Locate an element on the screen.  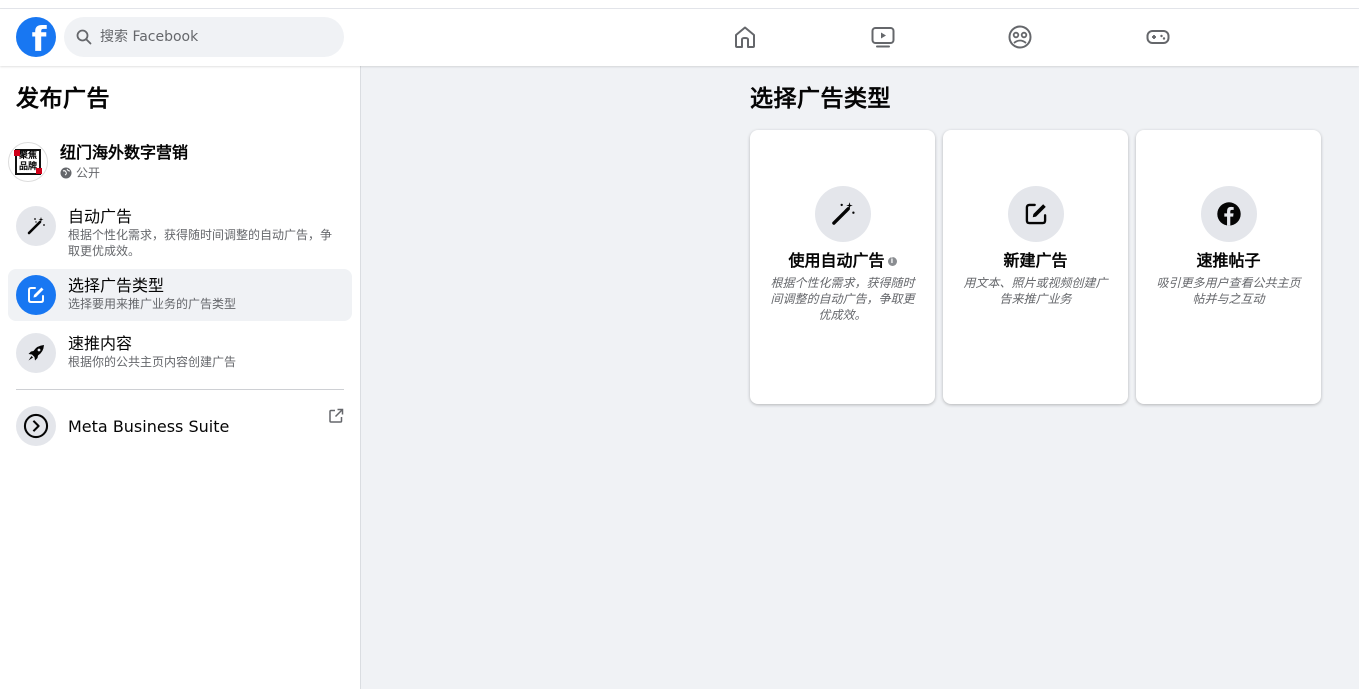
gaming-icon is located at coordinates (1158, 37).